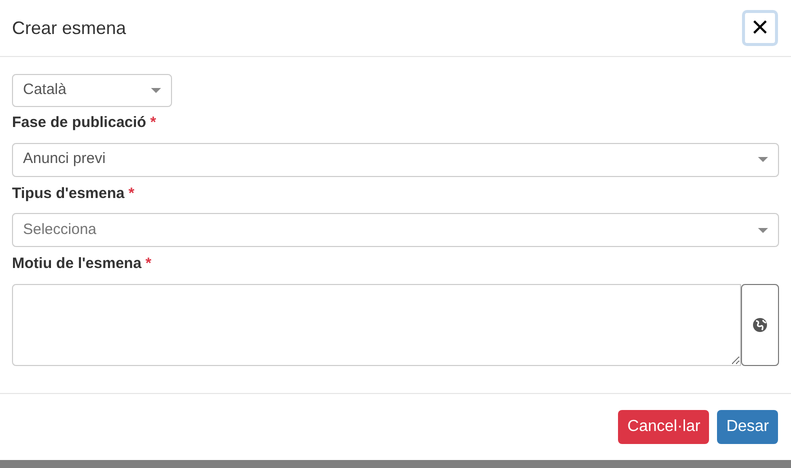 This screenshot has height=468, width=791. Describe the element at coordinates (77, 264) in the screenshot. I see `field-label: Motiu de l'esmena` at that location.